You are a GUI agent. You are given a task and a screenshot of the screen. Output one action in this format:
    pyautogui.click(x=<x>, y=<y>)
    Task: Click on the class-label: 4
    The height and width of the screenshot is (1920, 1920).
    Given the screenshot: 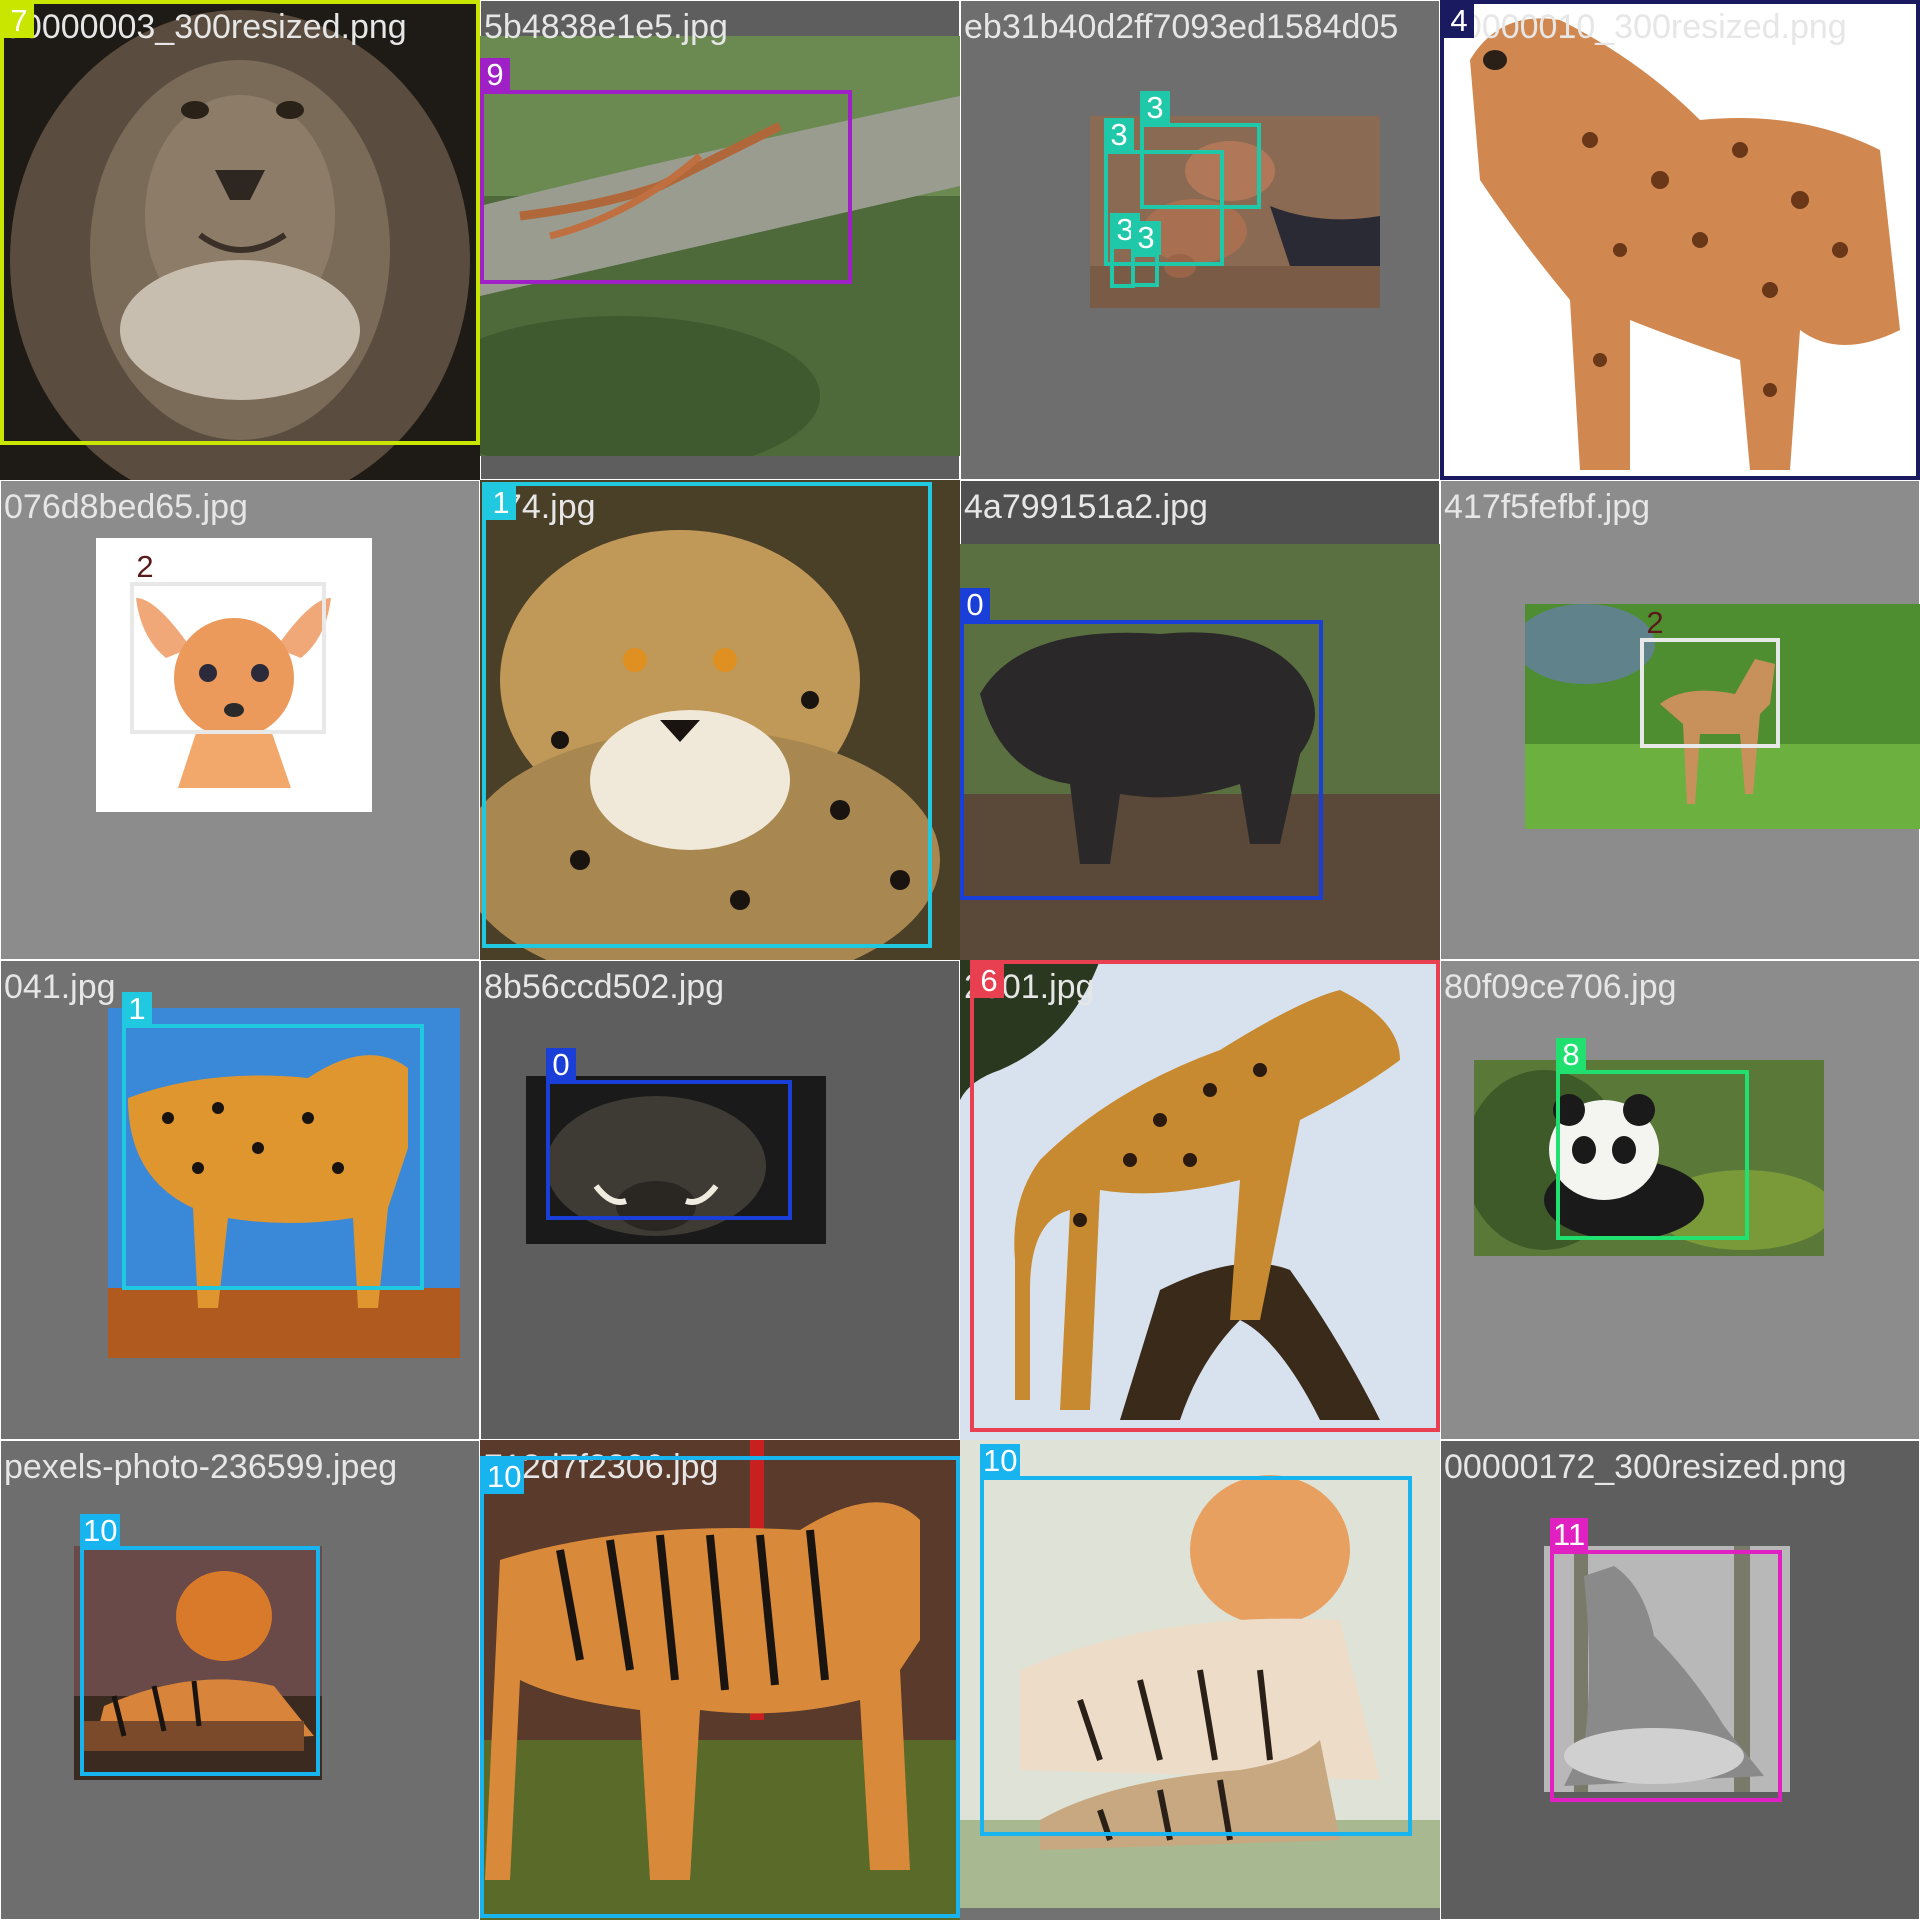 What is the action you would take?
    pyautogui.click(x=1459, y=21)
    